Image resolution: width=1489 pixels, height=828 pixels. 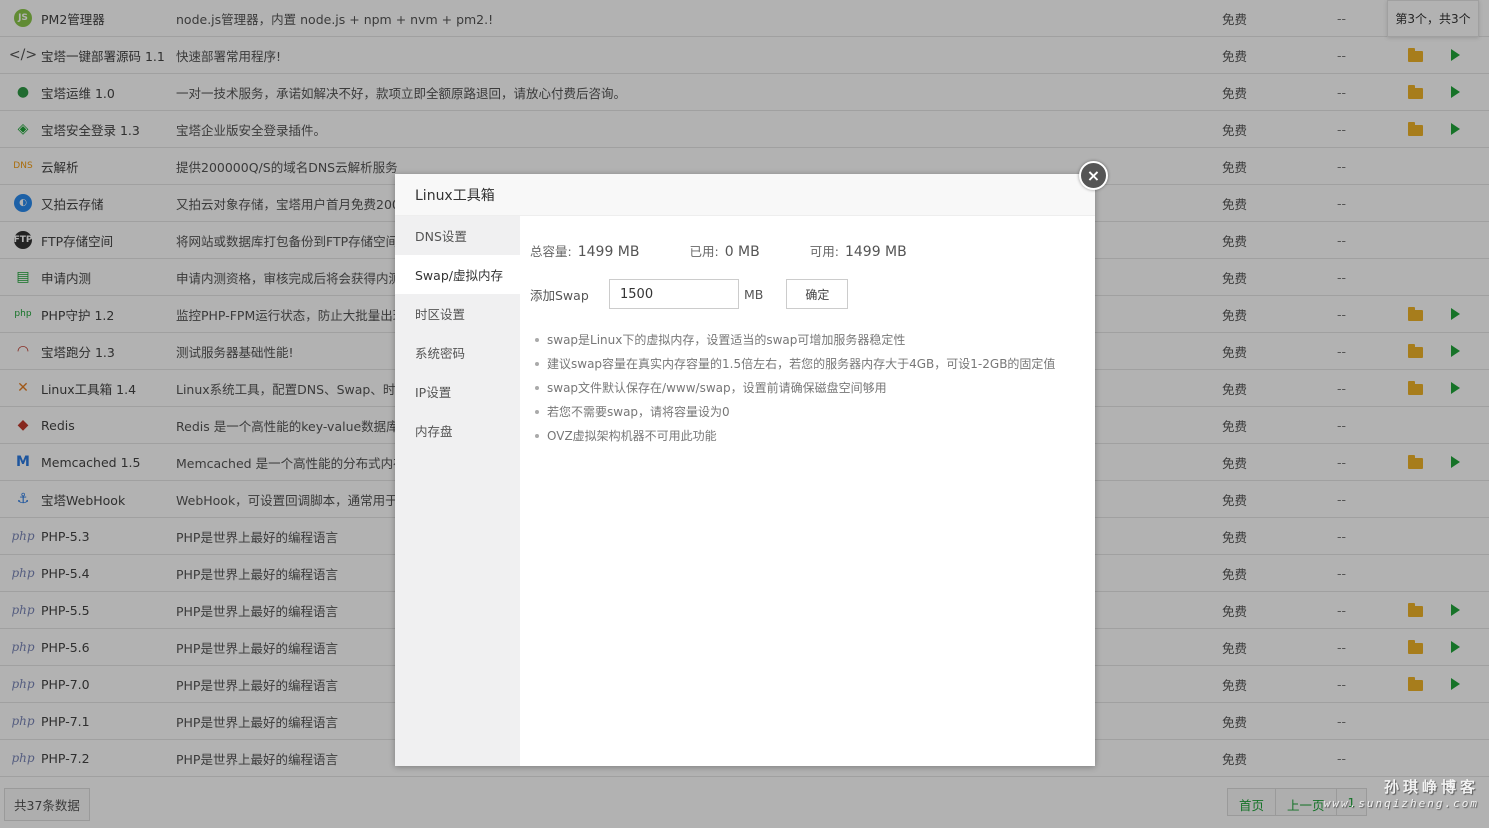 I want to click on watermark: 孙琪峥博客 www.sunqizheng.com, so click(x=1401, y=793).